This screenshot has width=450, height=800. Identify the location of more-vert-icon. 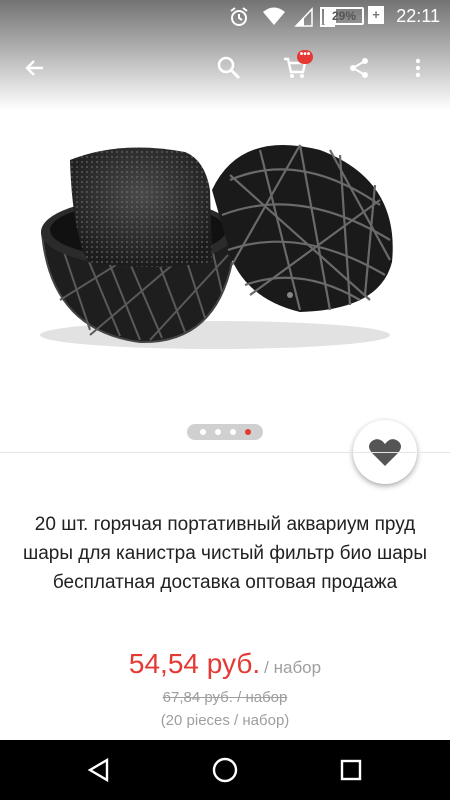
(418, 68).